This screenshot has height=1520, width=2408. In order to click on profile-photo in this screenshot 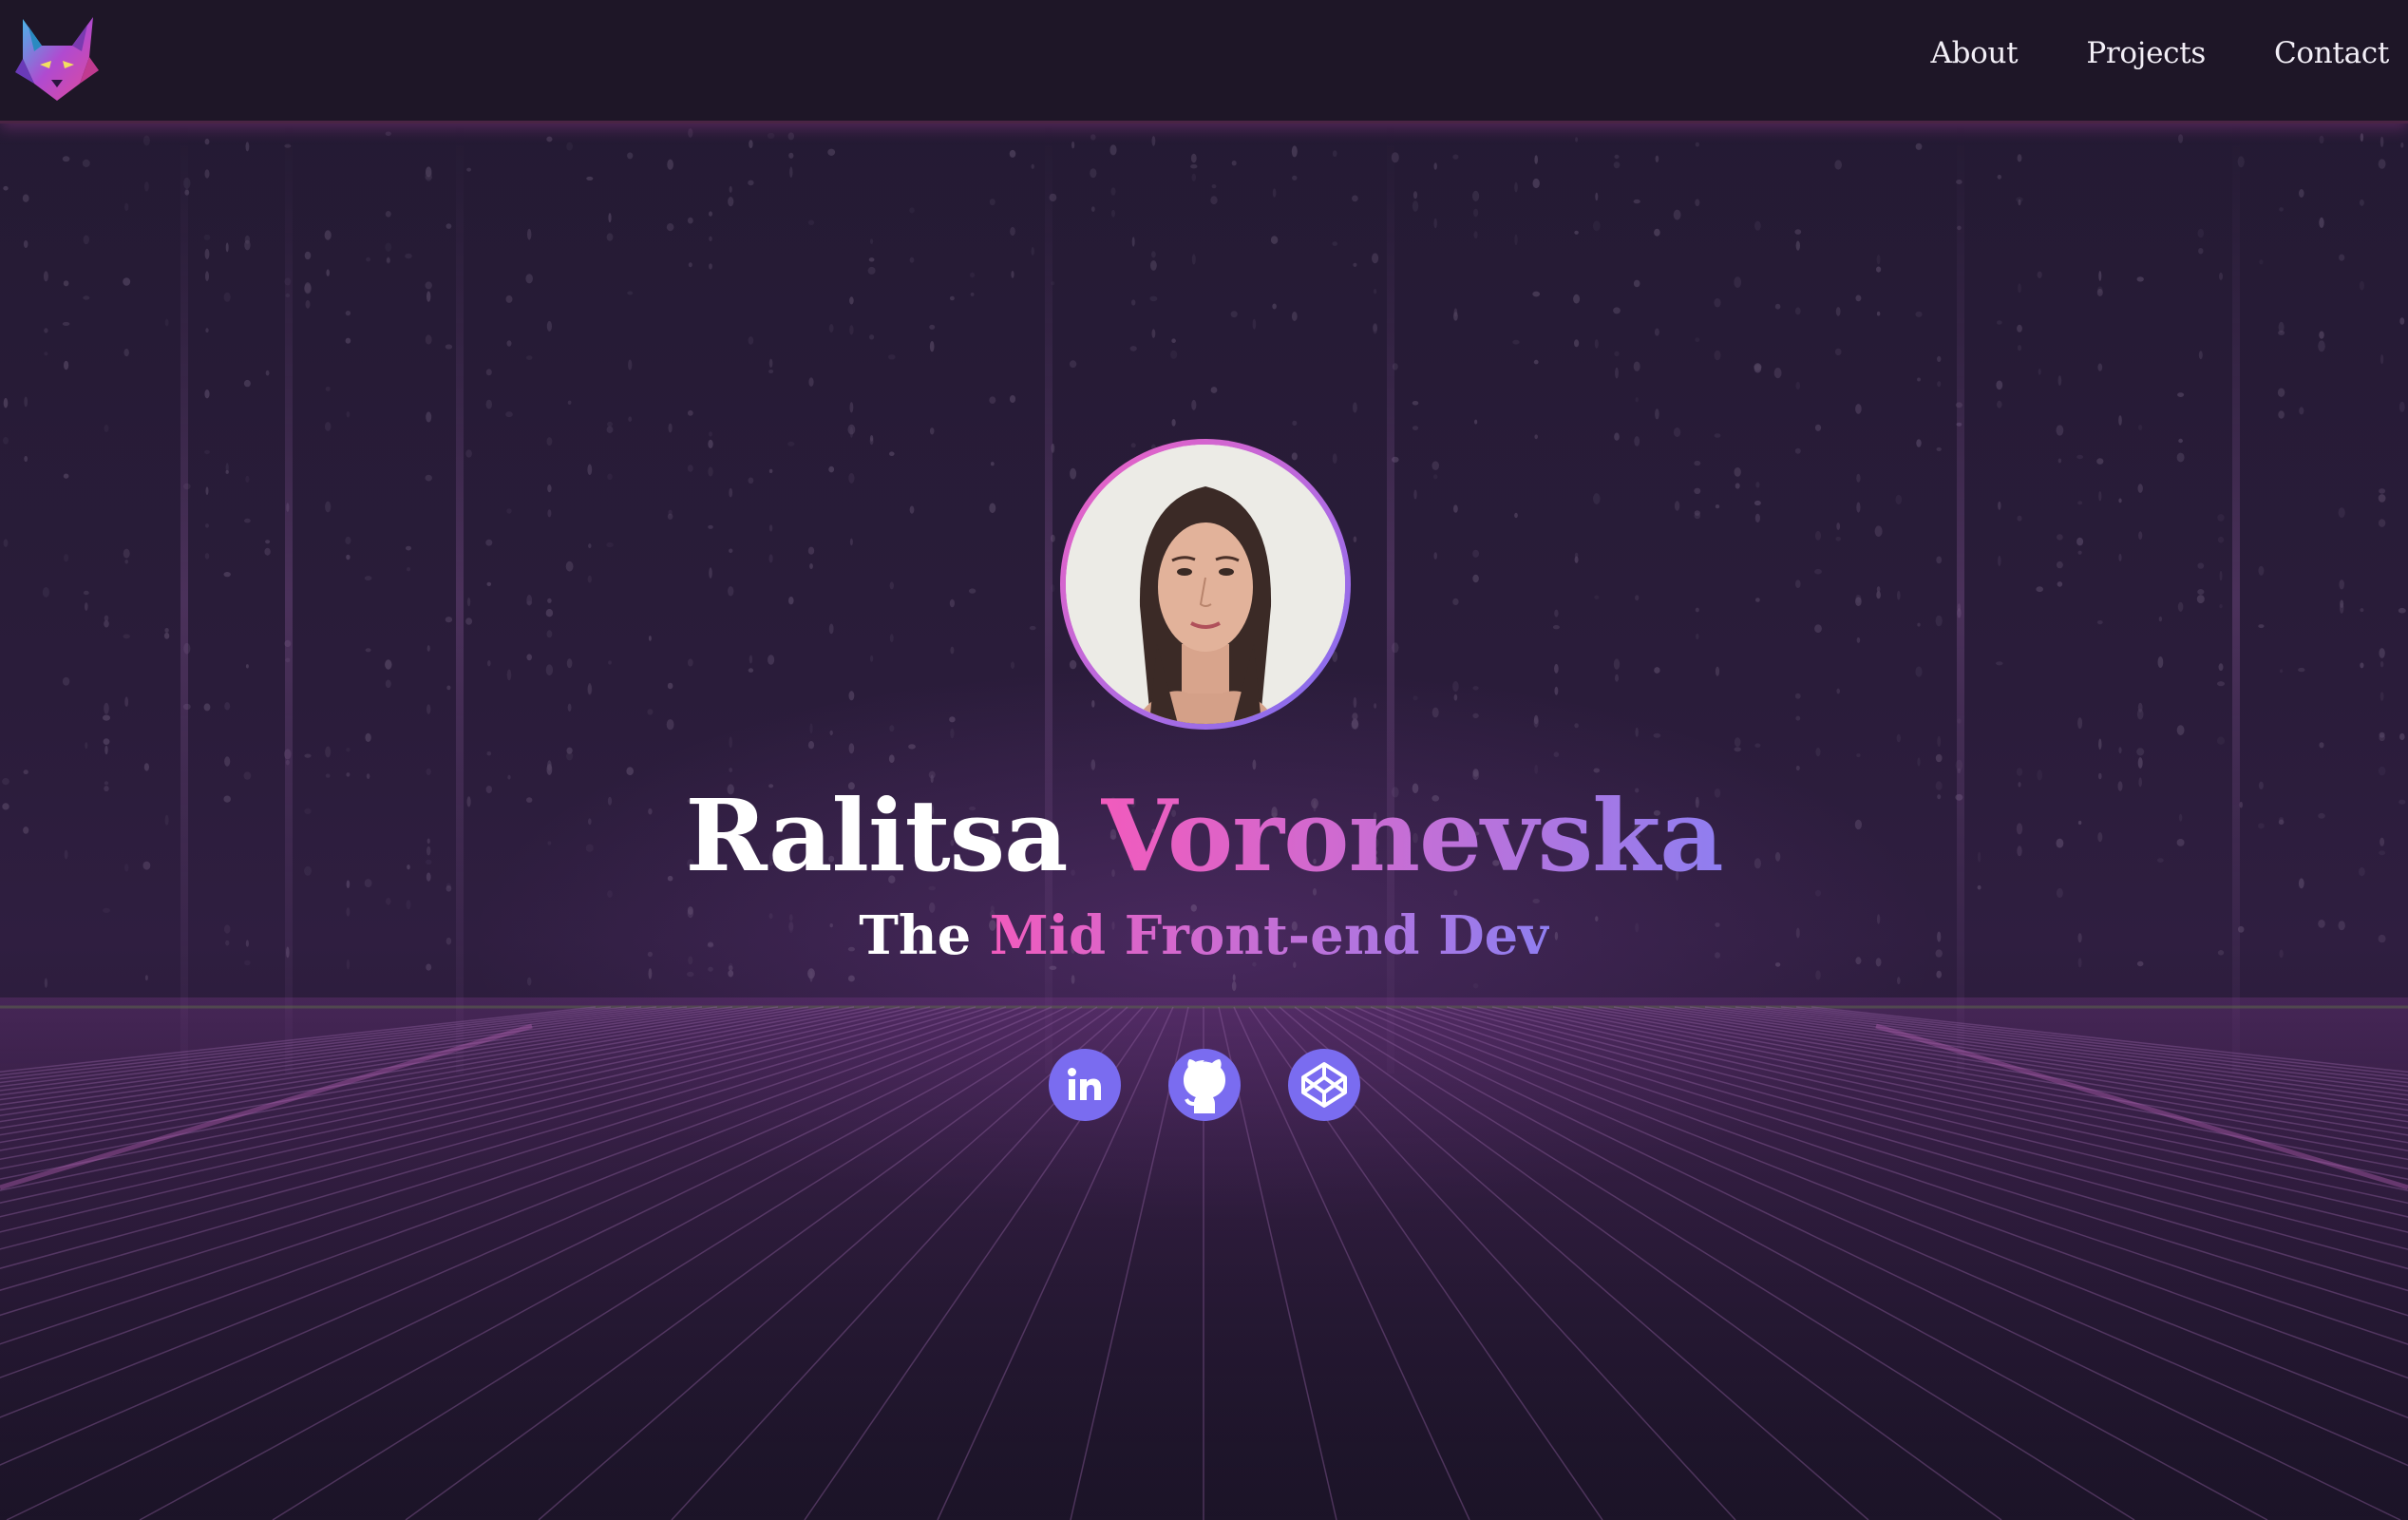, I will do `click(1205, 584)`.